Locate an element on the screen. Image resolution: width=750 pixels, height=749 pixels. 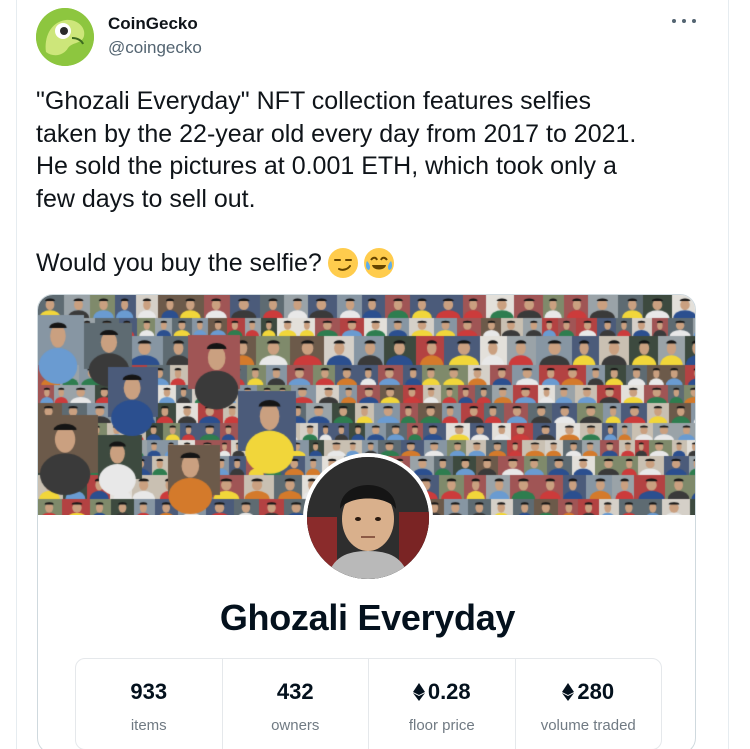
stat-value: 0.28 is located at coordinates (441, 692).